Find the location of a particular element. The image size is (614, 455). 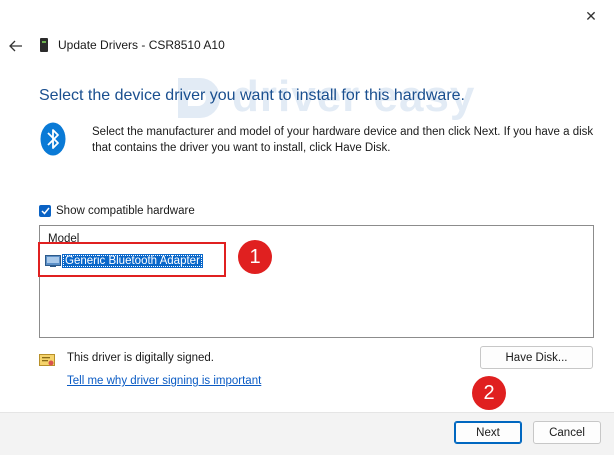

checkbox-checked-icon is located at coordinates (45, 211).